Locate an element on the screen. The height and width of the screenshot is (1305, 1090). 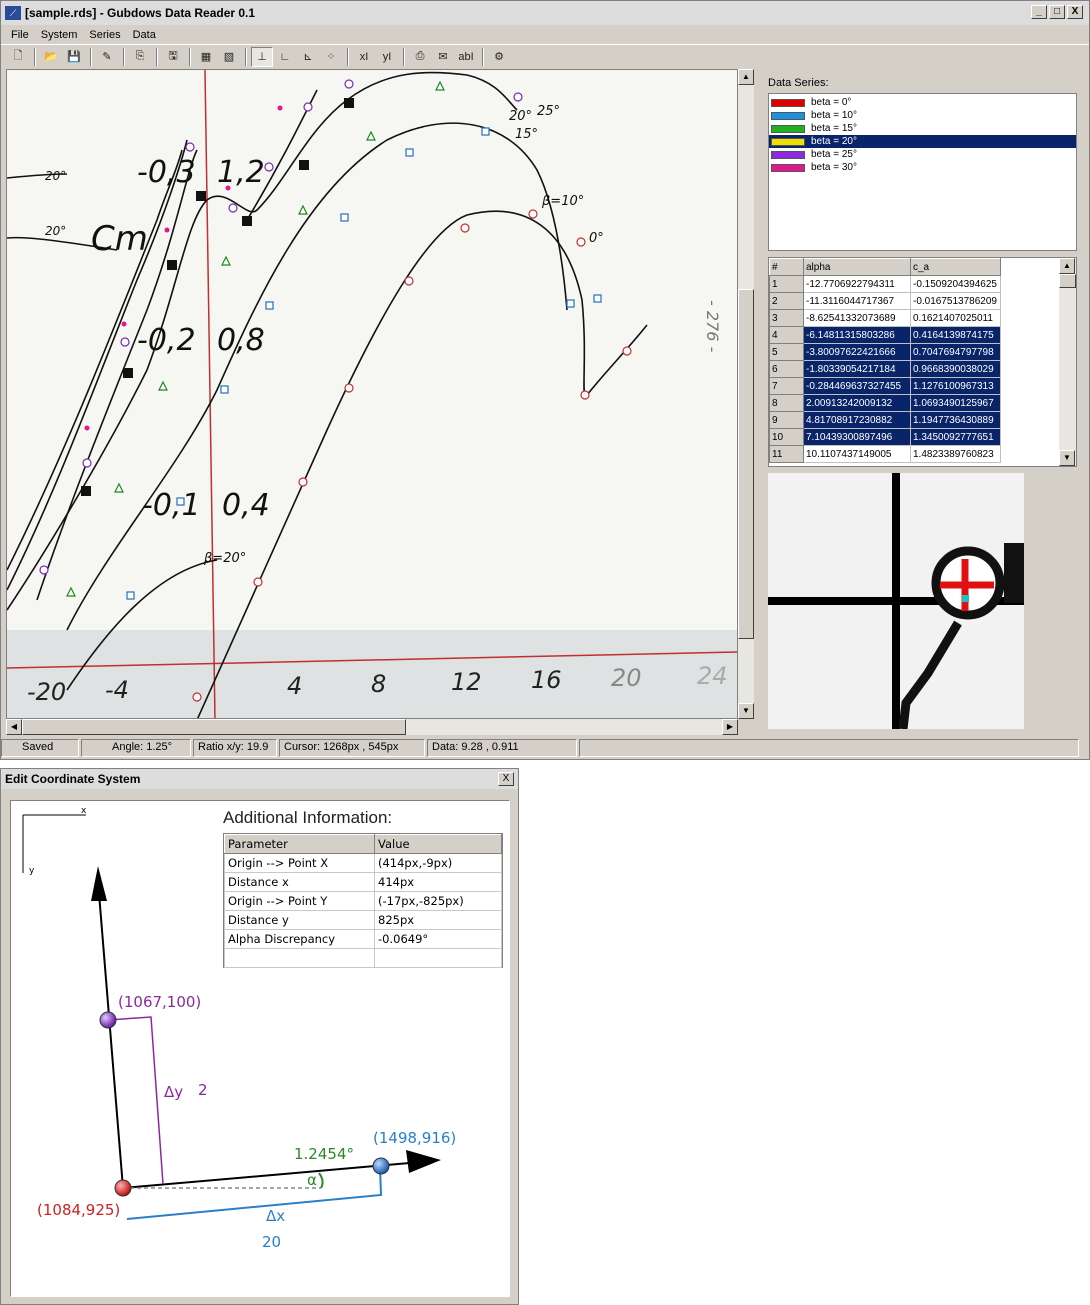
row-index: 1 is located at coordinates (786, 284).